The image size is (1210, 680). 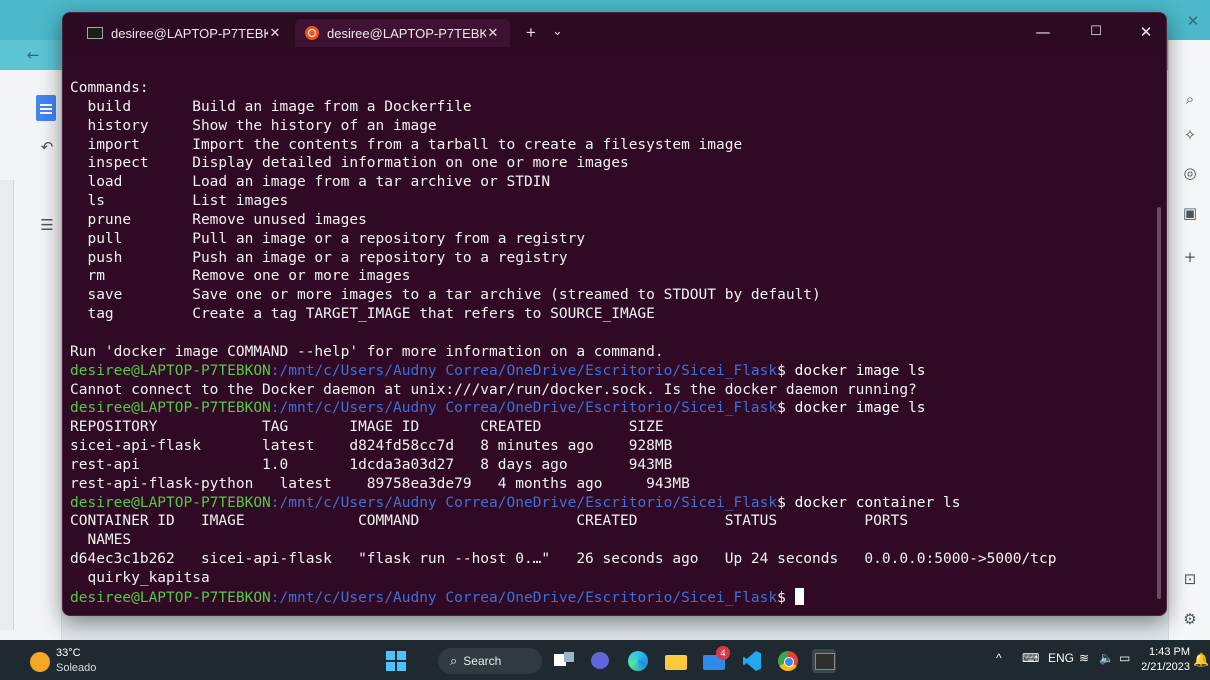 What do you see at coordinates (1030, 658) in the screenshot?
I see `keyboard-icon: ⌨` at bounding box center [1030, 658].